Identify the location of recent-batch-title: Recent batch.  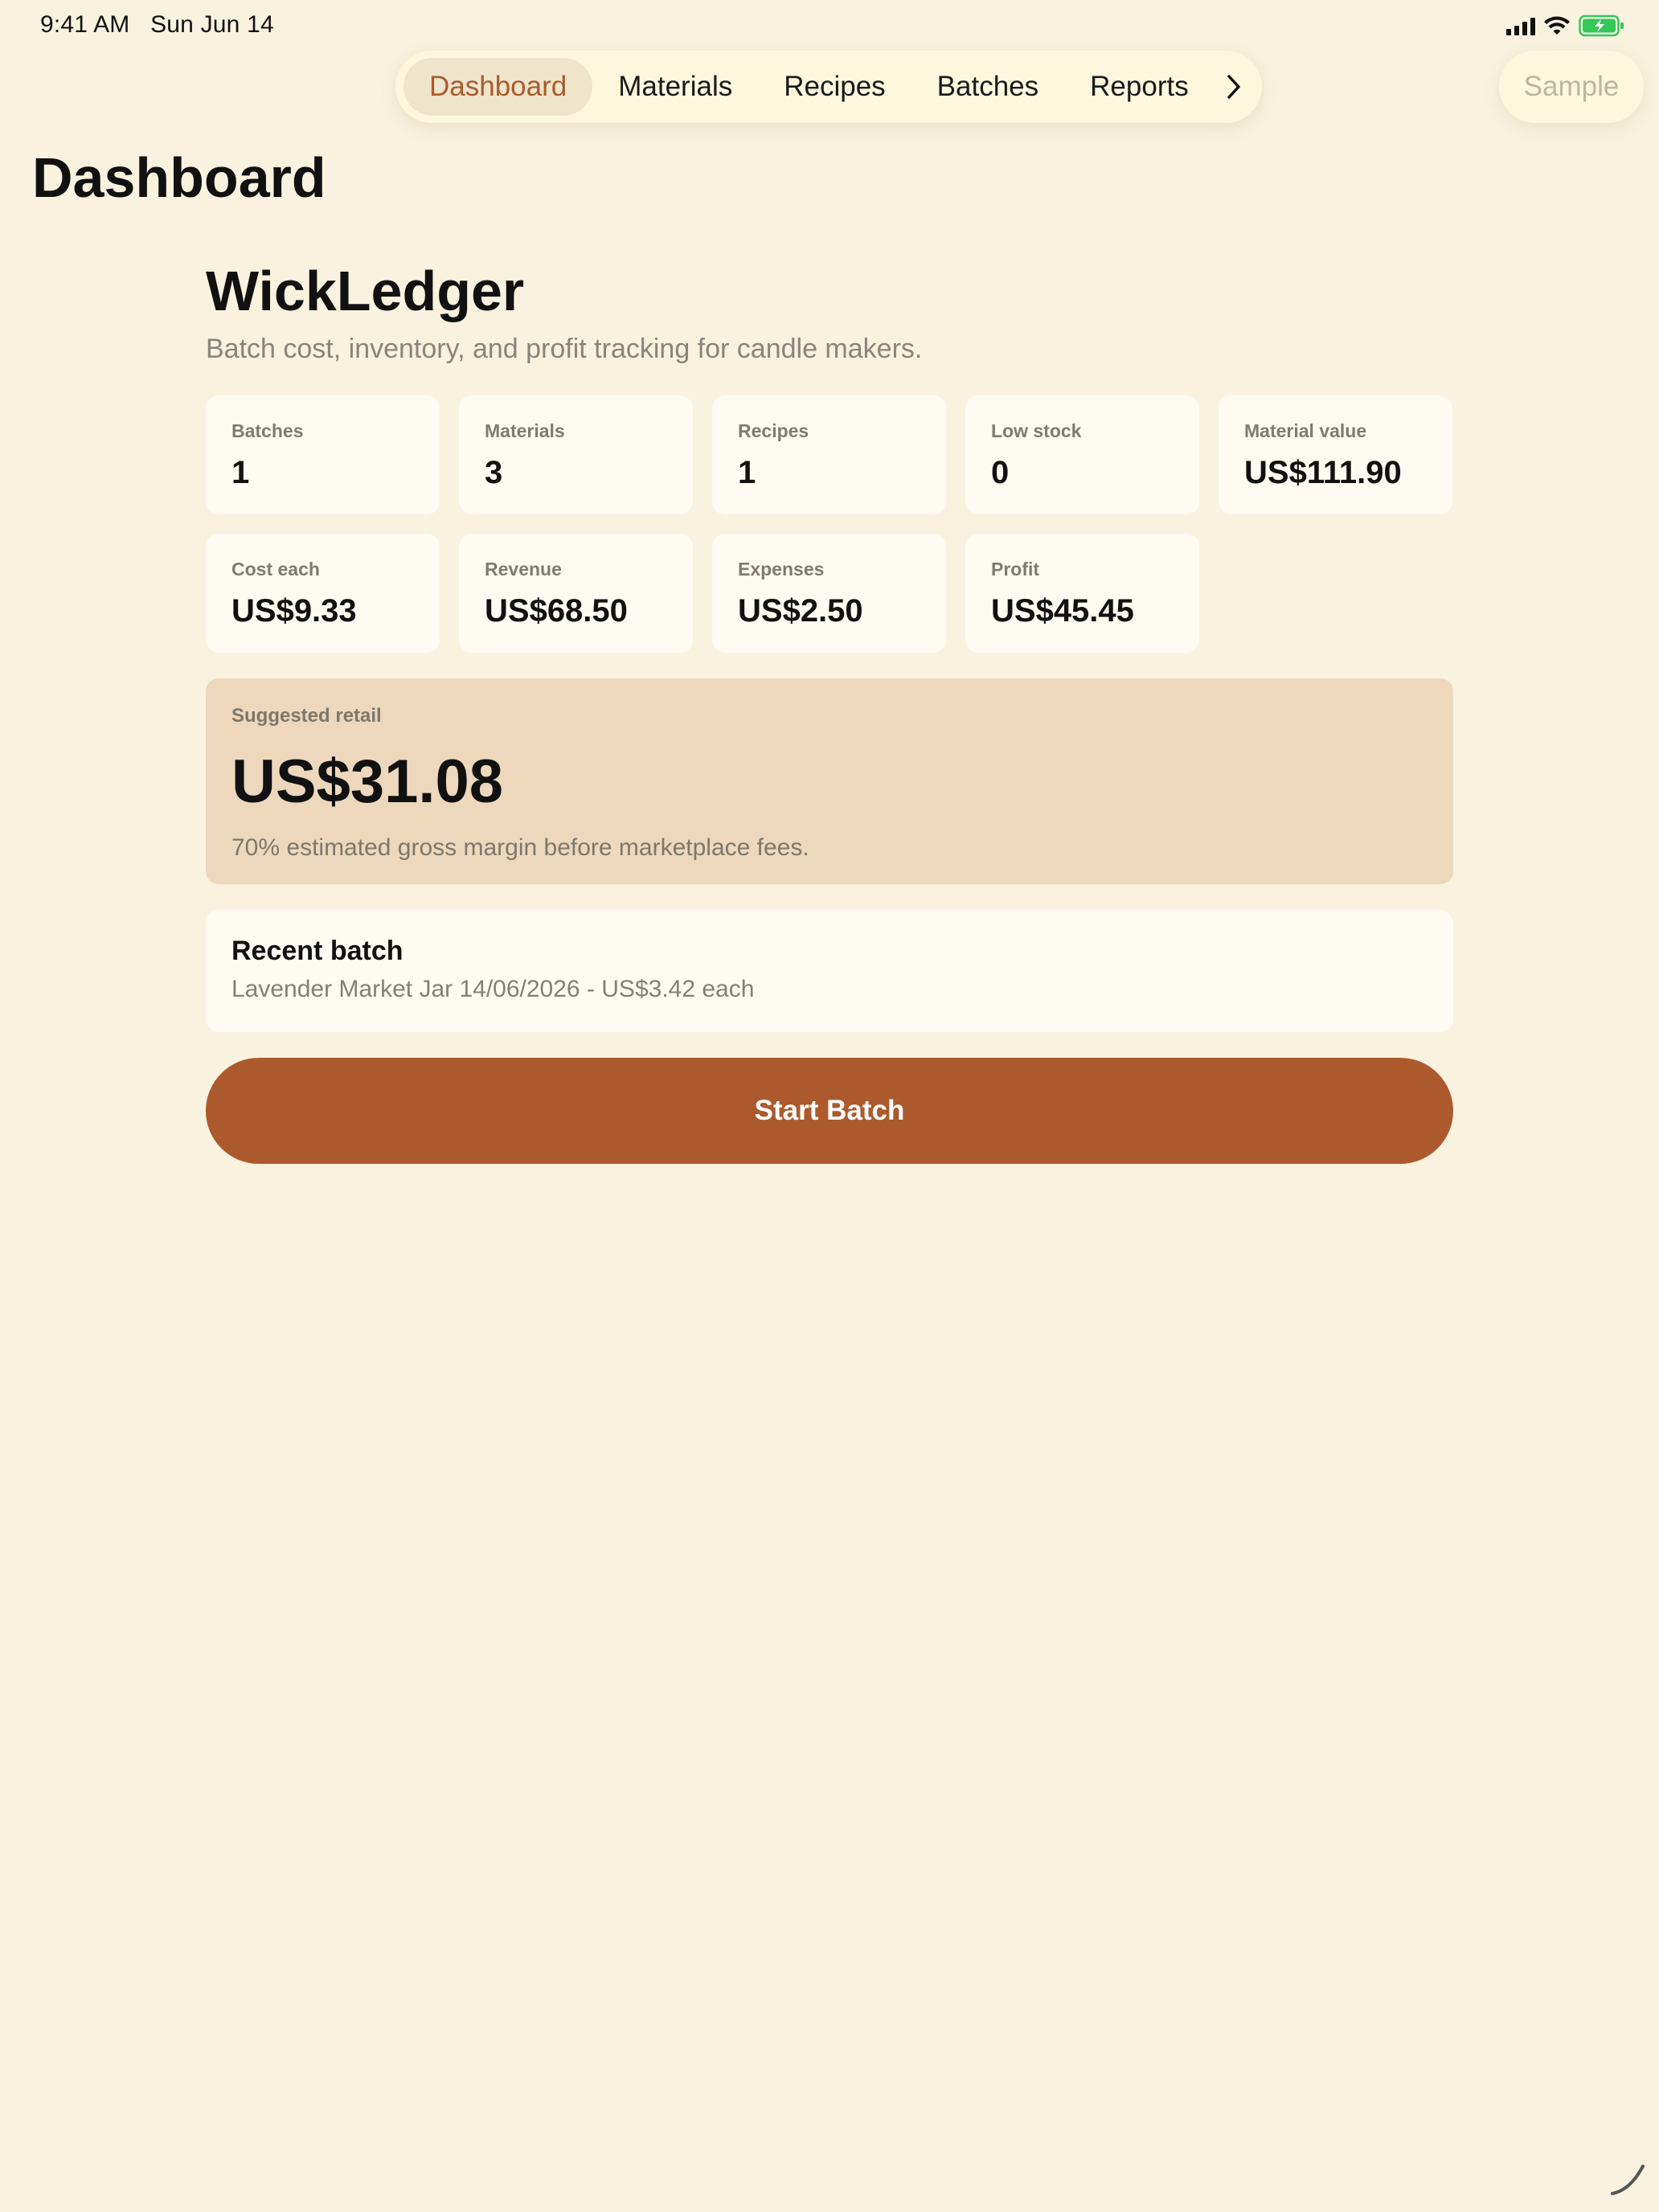
(317, 951).